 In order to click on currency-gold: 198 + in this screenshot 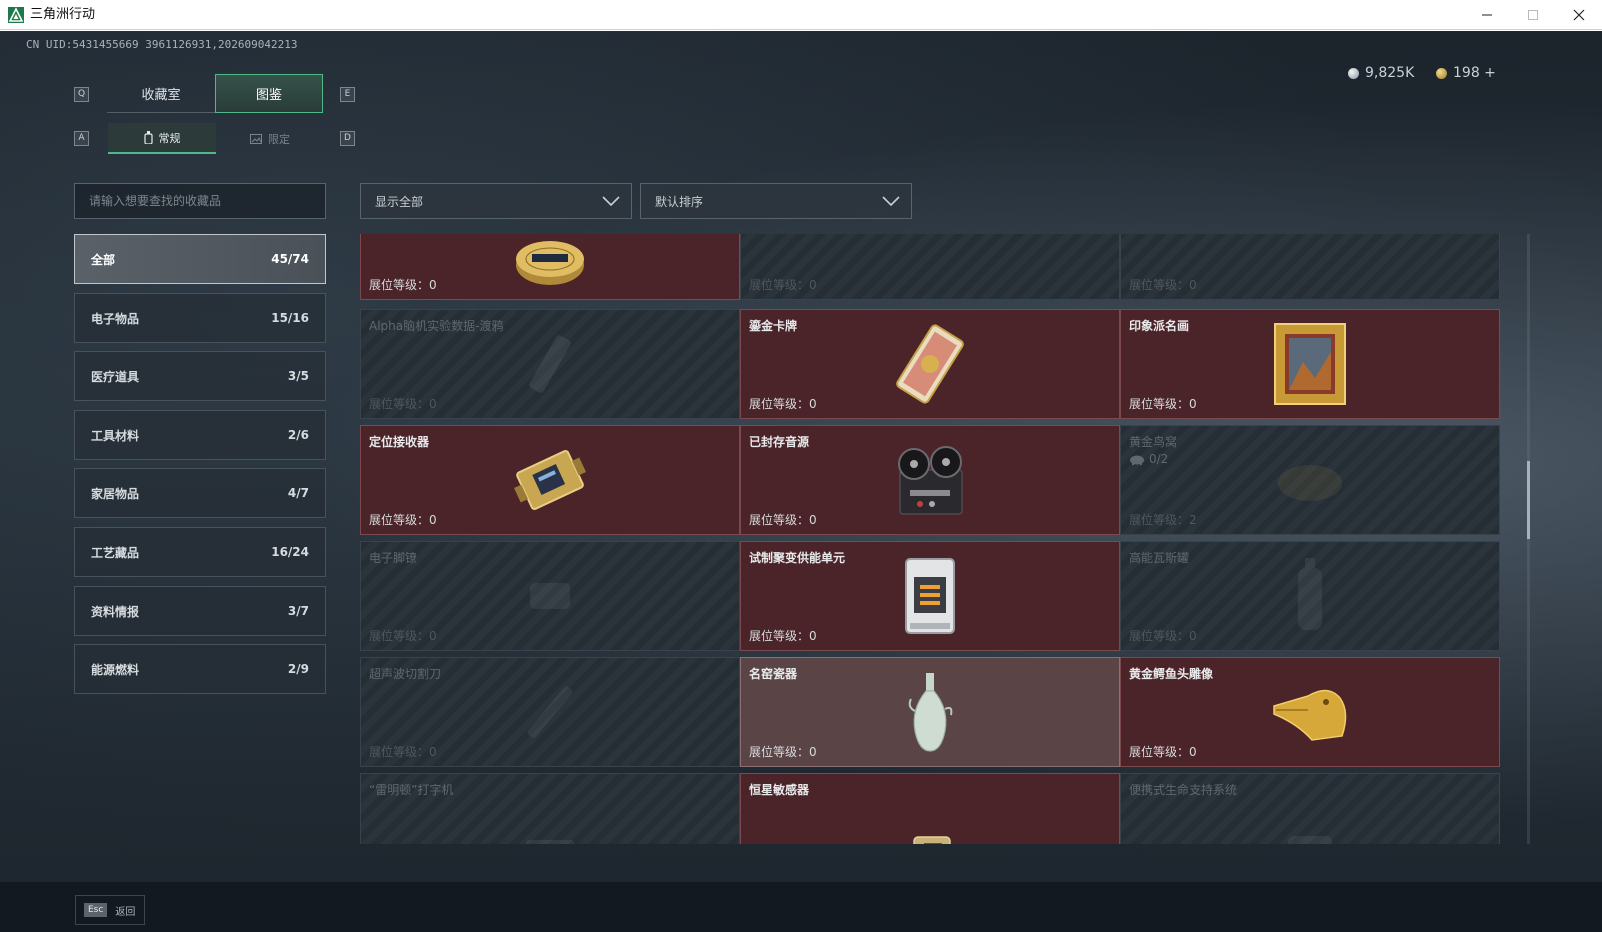, I will do `click(1466, 73)`.